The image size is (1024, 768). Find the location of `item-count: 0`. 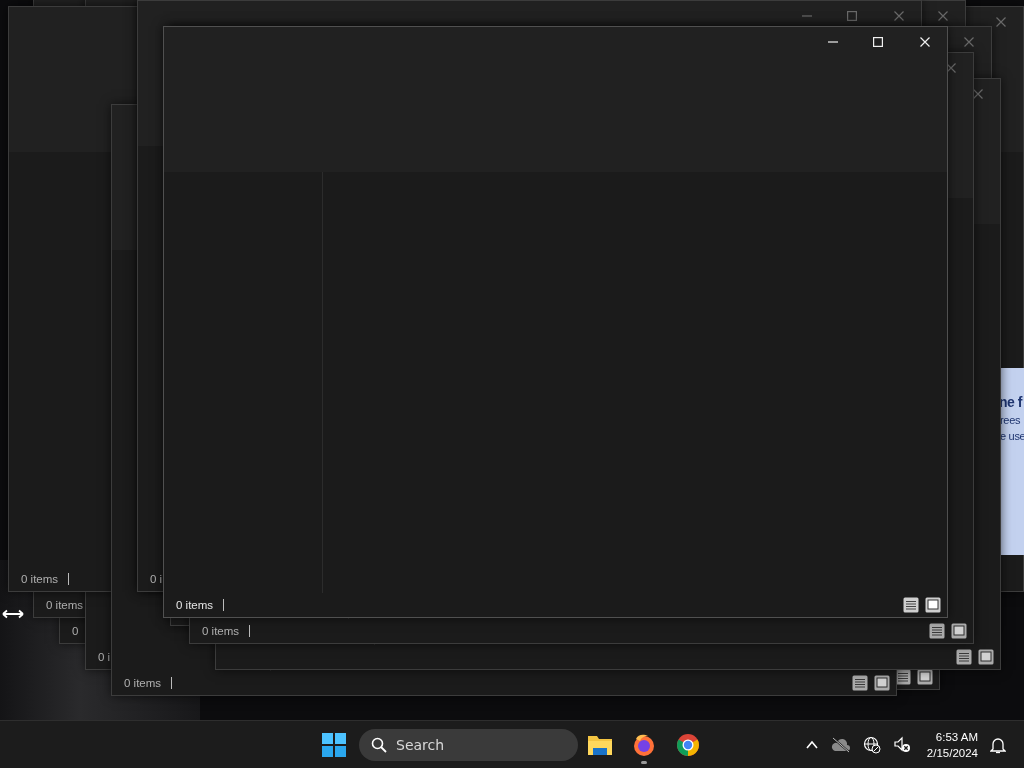

item-count: 0 is located at coordinates (75, 631).